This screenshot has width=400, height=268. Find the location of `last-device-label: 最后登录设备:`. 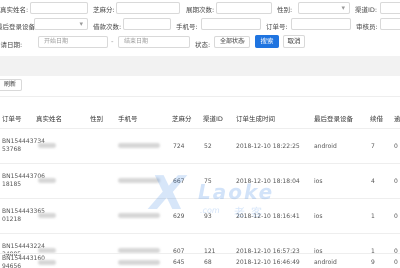

last-device-label: 最后登录设备: is located at coordinates (19, 27).